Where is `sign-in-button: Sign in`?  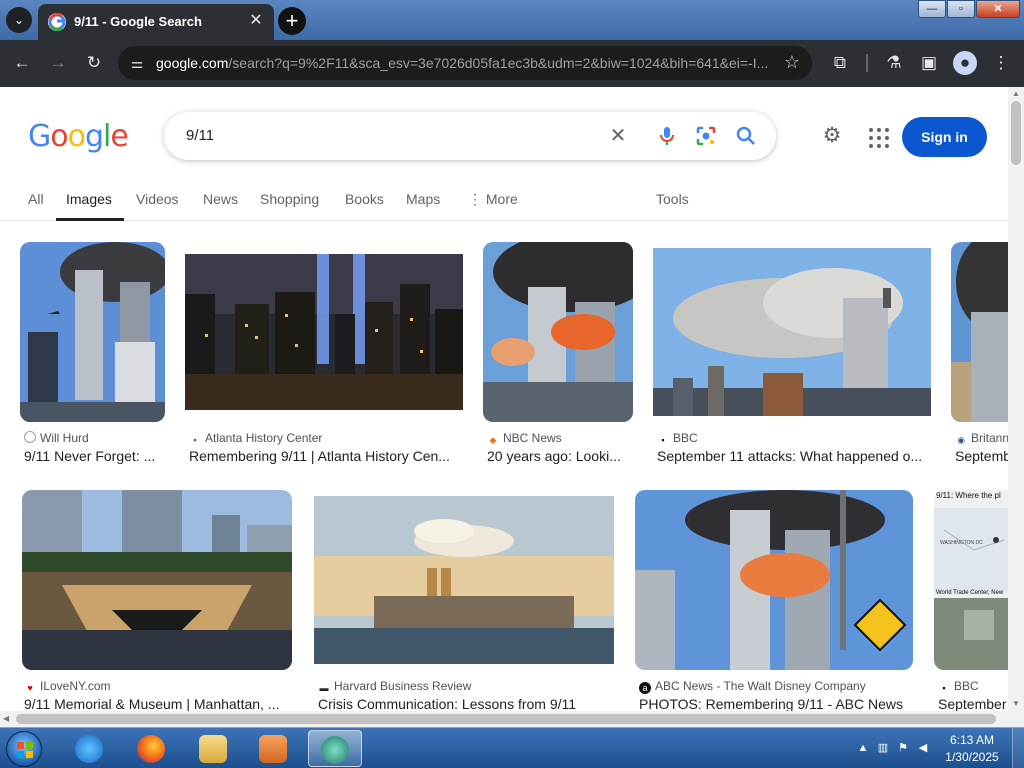 sign-in-button: Sign in is located at coordinates (944, 137).